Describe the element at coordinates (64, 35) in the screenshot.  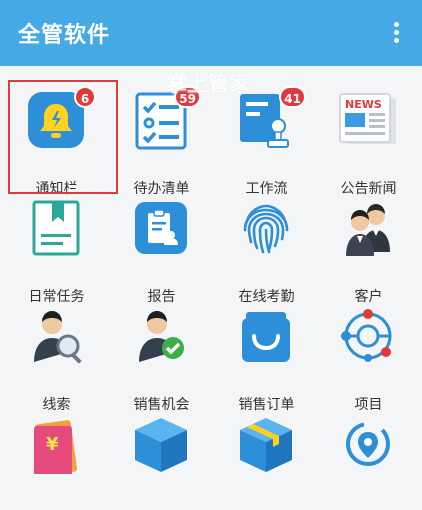
I see `app-title: 全管软件` at that location.